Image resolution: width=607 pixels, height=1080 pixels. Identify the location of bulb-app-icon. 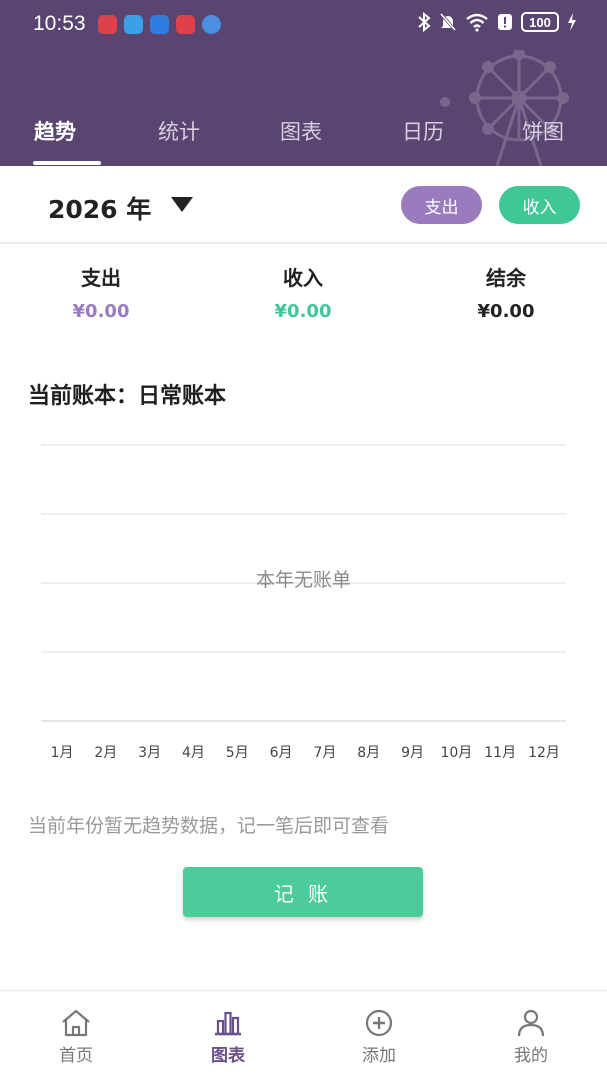
(159, 24).